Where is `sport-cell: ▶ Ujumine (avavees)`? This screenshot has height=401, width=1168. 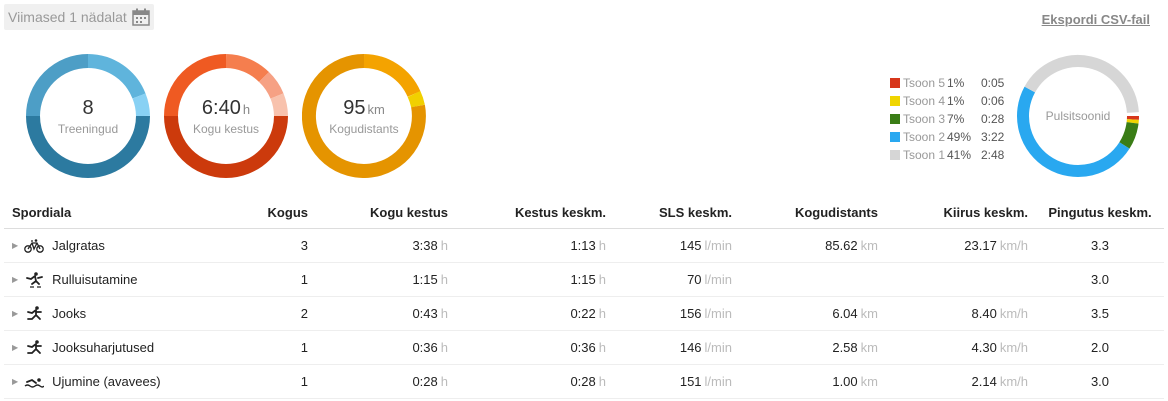 sport-cell: ▶ Ujumine (avavees) is located at coordinates (122, 381).